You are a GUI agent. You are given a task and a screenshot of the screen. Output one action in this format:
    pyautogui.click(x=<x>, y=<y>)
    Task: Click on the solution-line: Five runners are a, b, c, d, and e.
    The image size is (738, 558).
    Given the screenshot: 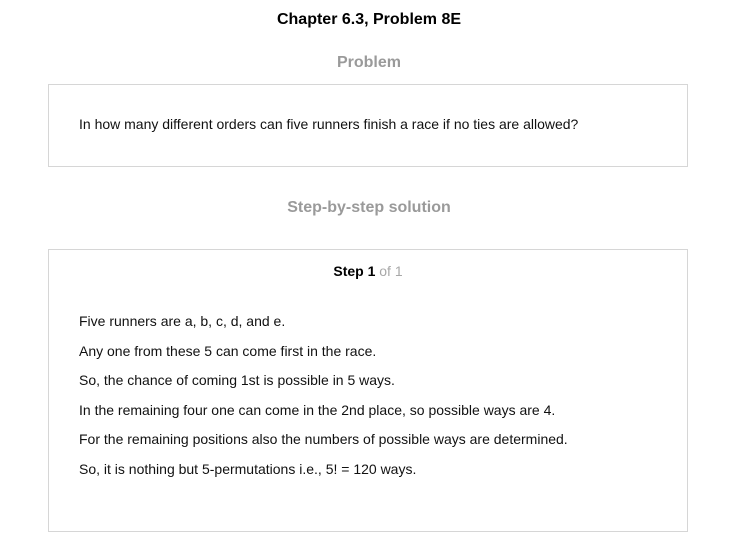 What is the action you would take?
    pyautogui.click(x=182, y=321)
    